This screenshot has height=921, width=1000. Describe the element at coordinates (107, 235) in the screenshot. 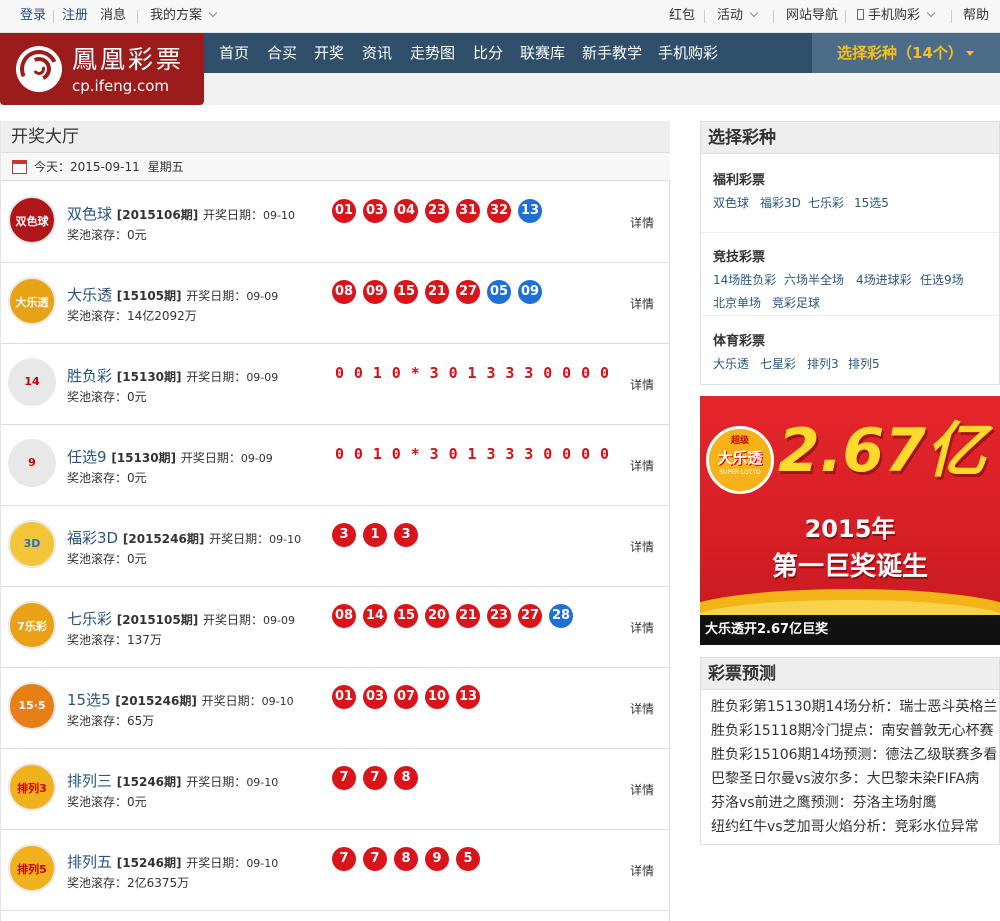

I see `jackpot-pool: 奖池滚存：0元` at that location.